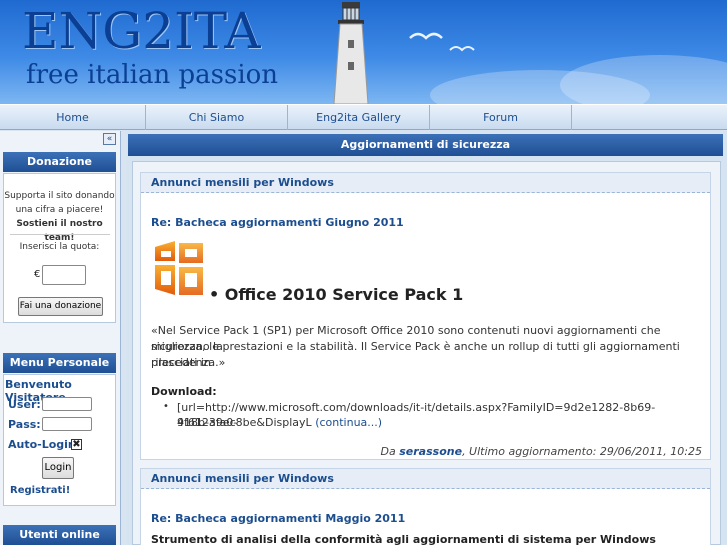 The width and height of the screenshot is (727, 545). I want to click on donate-button: Fai una donazione, so click(60, 306).